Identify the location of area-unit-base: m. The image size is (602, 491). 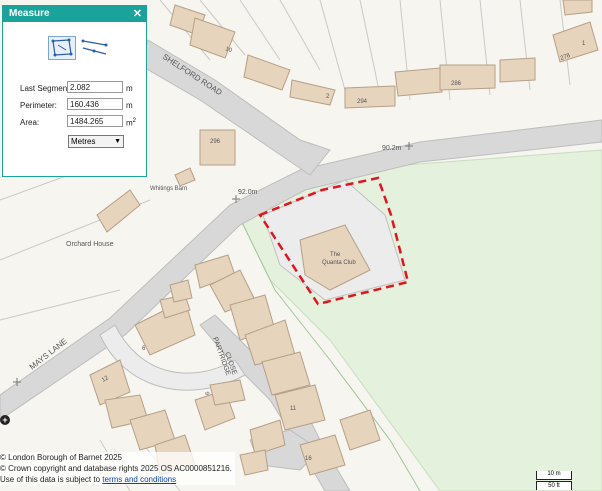
(129, 123).